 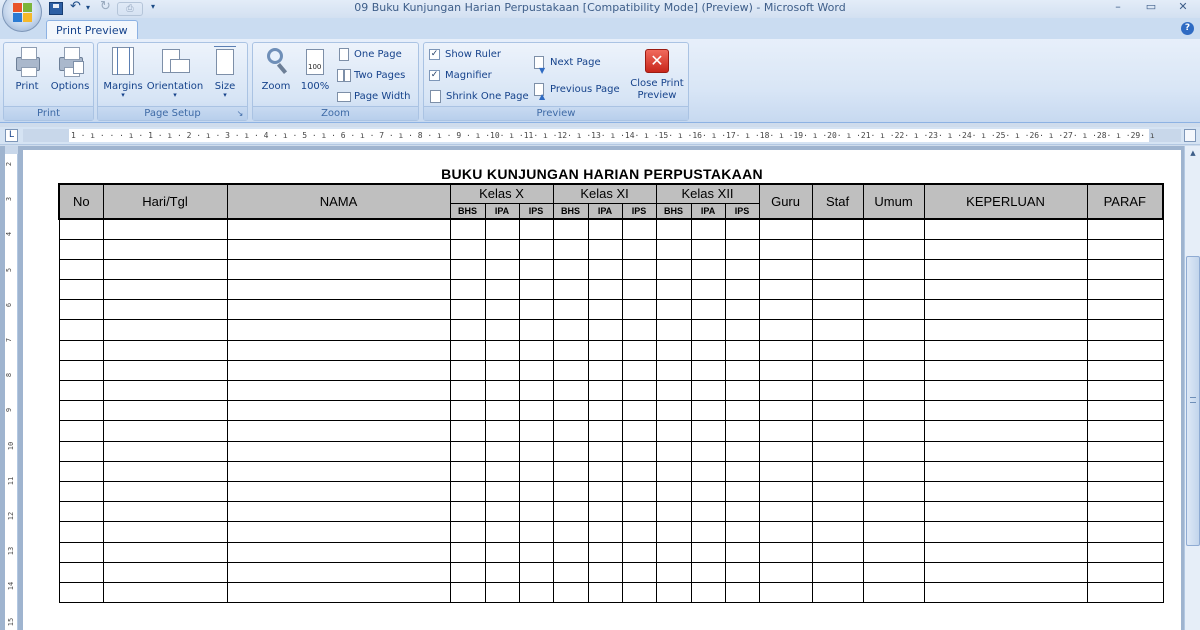 What do you see at coordinates (123, 72) in the screenshot?
I see `margins-button: Margins ▾` at bounding box center [123, 72].